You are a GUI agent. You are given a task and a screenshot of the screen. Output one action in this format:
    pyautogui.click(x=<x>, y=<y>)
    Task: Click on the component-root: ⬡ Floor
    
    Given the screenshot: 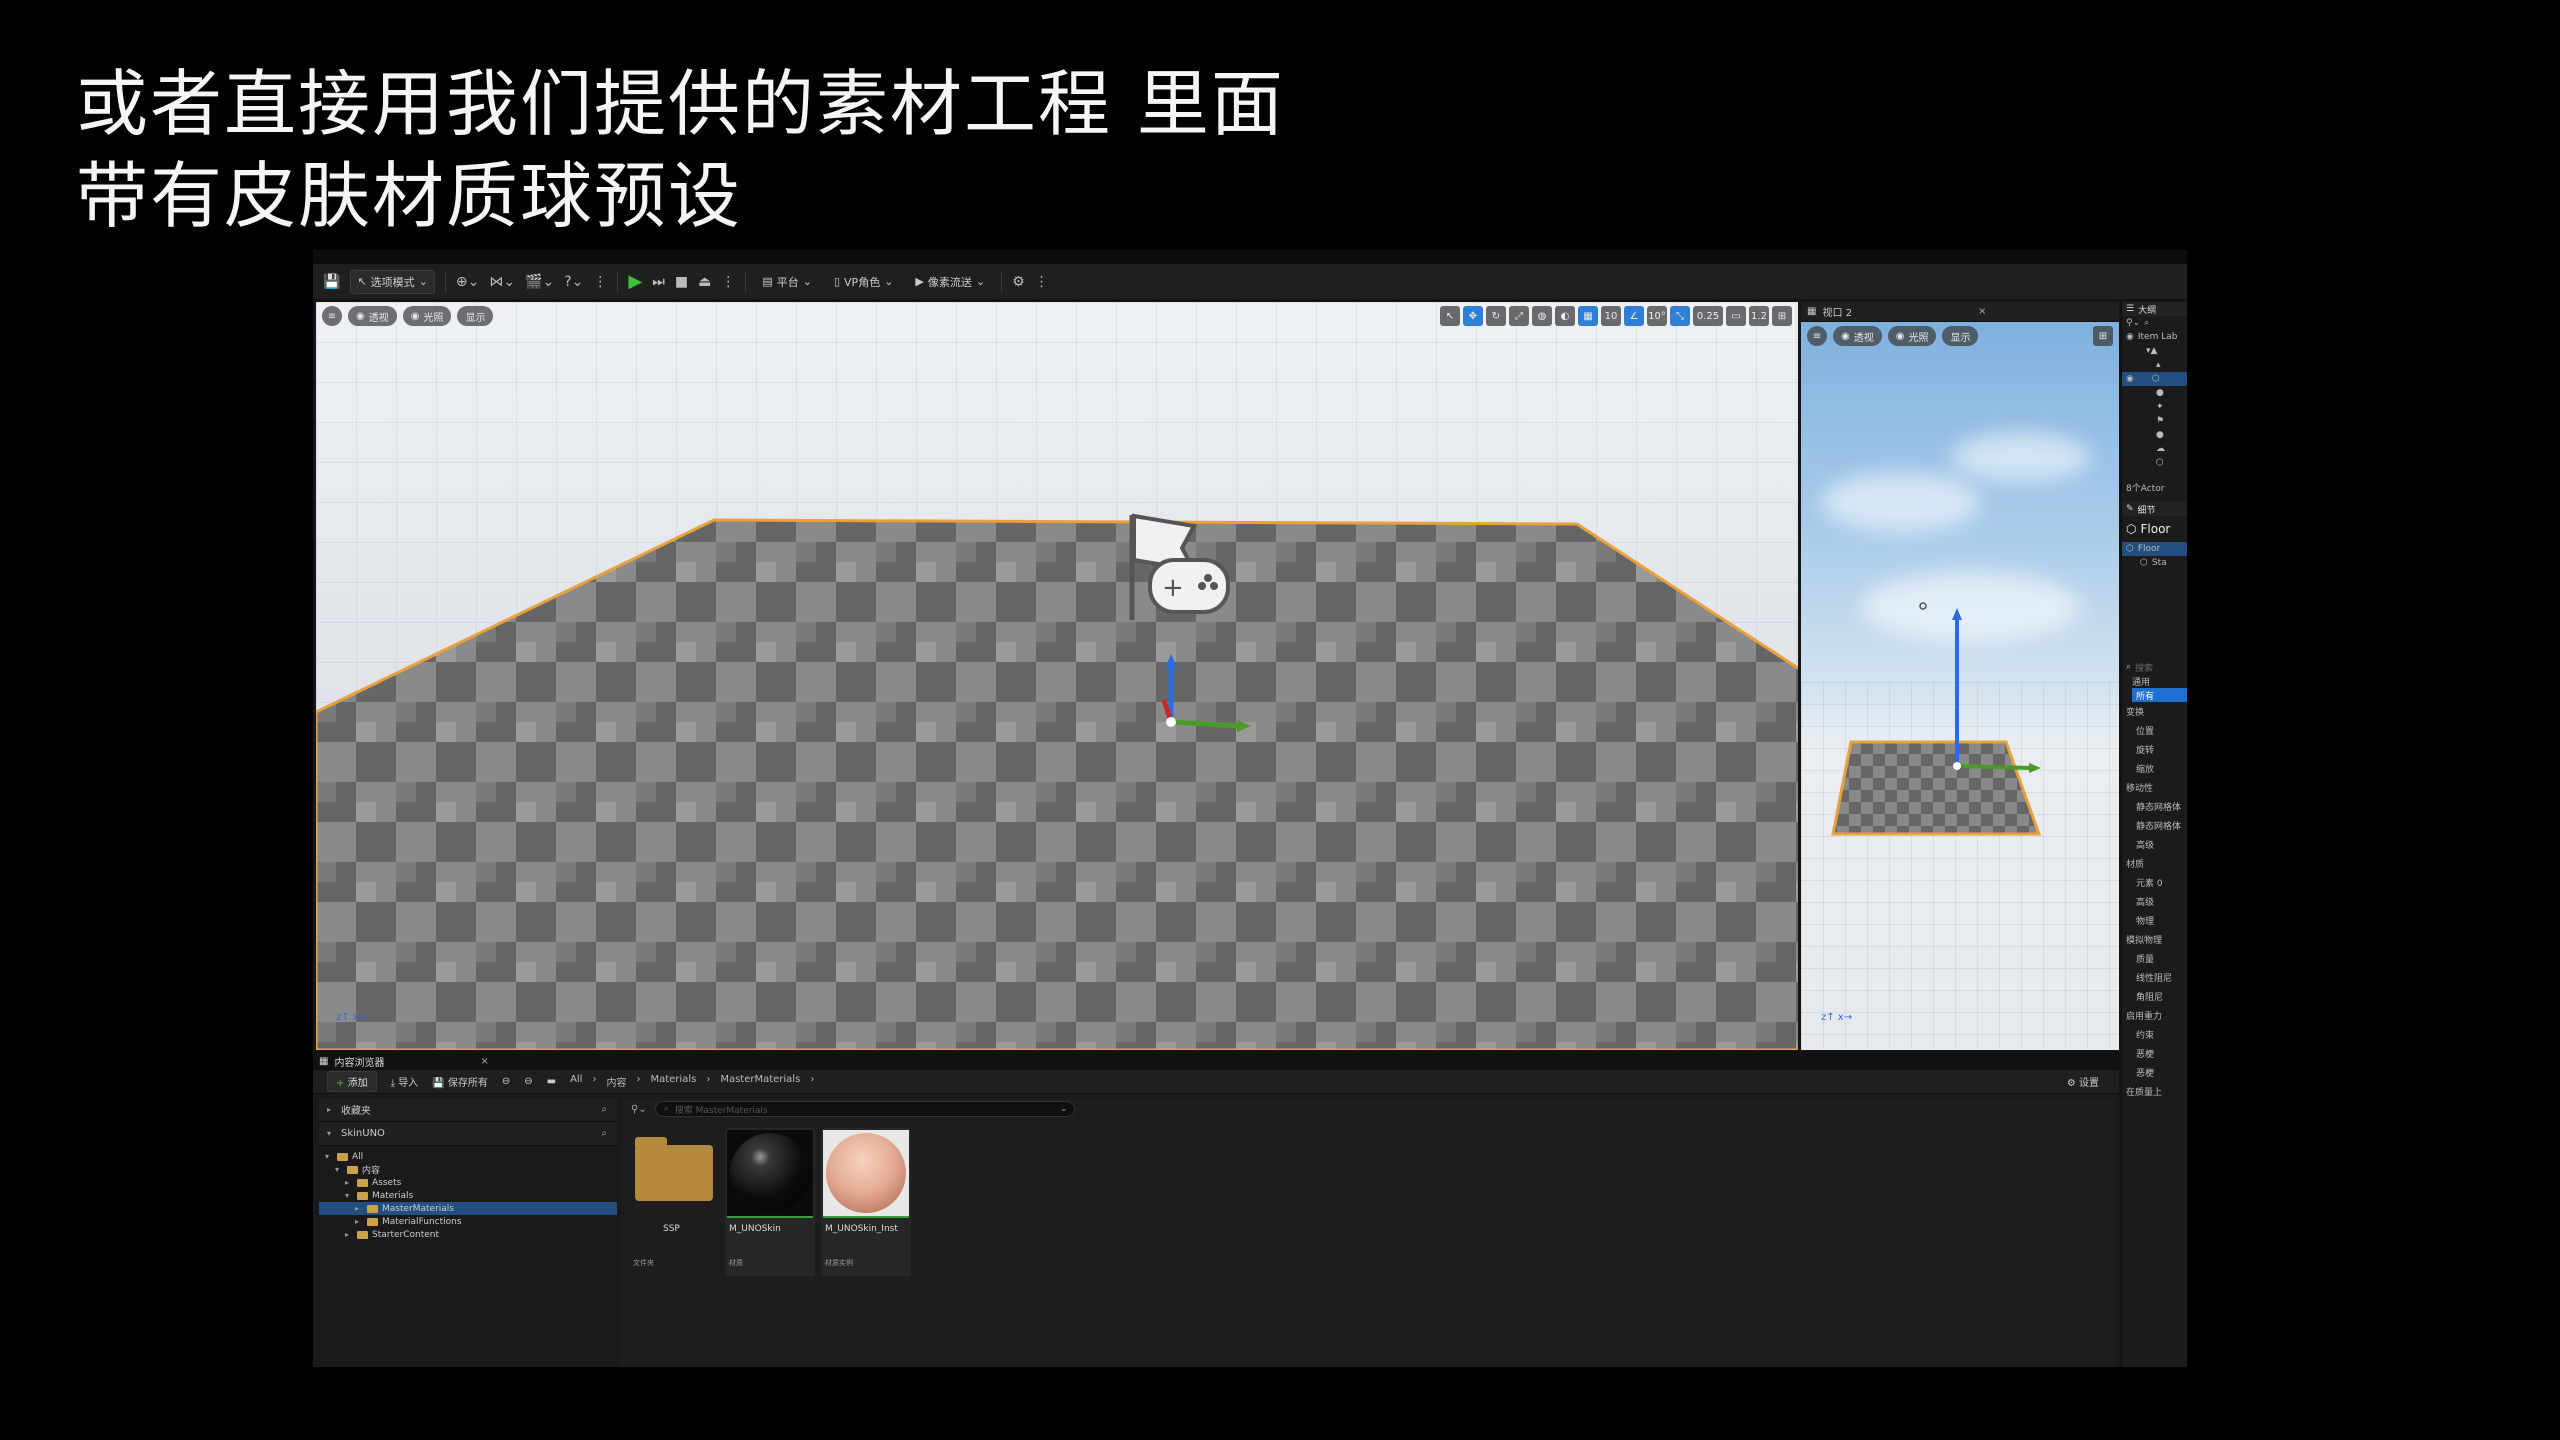 What is the action you would take?
    pyautogui.click(x=2154, y=549)
    